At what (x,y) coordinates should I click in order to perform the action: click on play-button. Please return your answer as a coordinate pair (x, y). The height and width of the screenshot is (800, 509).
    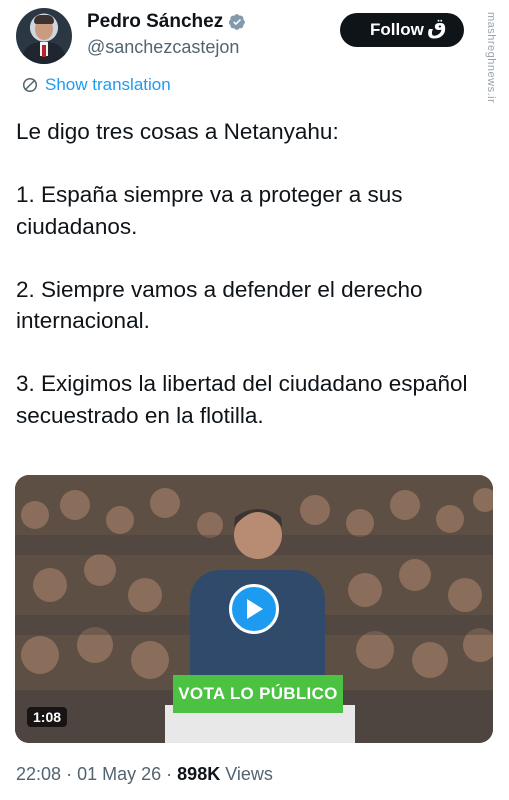
    Looking at the image, I should click on (254, 609).